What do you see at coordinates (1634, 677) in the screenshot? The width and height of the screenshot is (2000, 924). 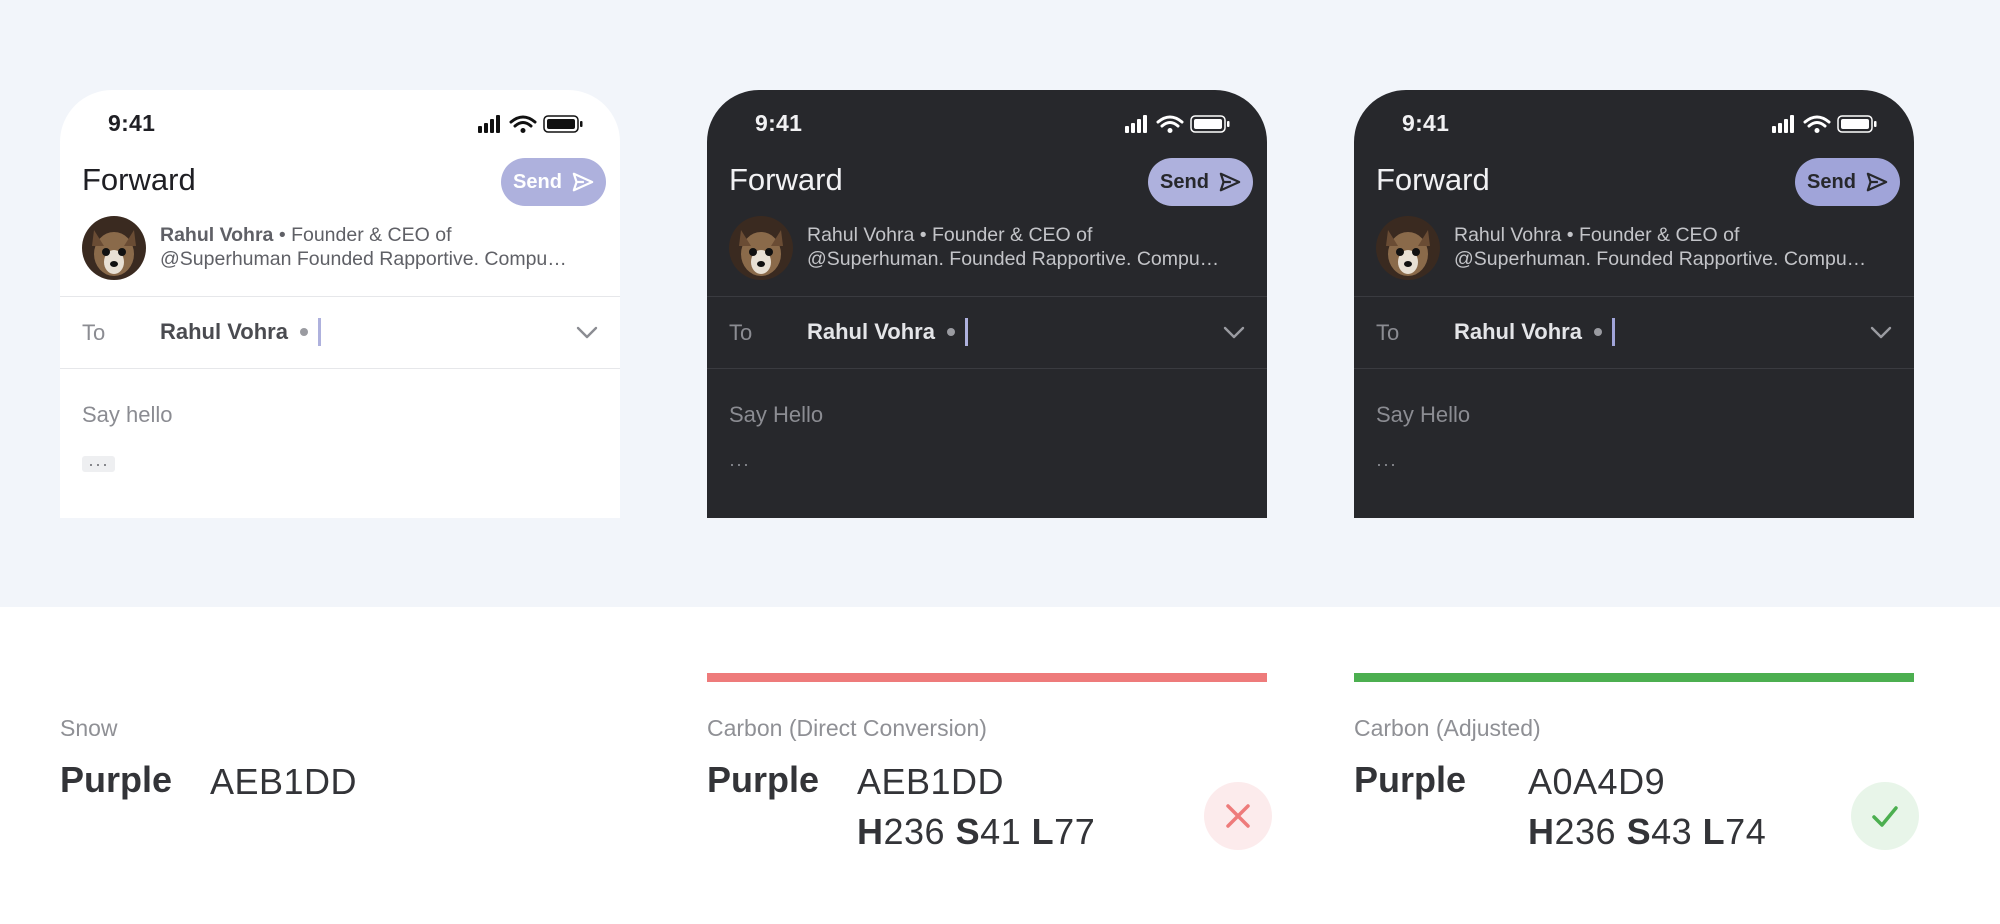 I see `pass-indicator-bar` at bounding box center [1634, 677].